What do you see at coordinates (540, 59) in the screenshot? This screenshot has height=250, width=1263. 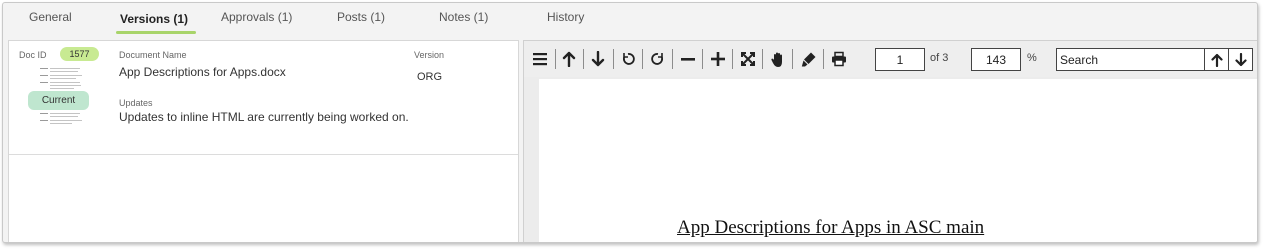 I see `menu-icon` at bounding box center [540, 59].